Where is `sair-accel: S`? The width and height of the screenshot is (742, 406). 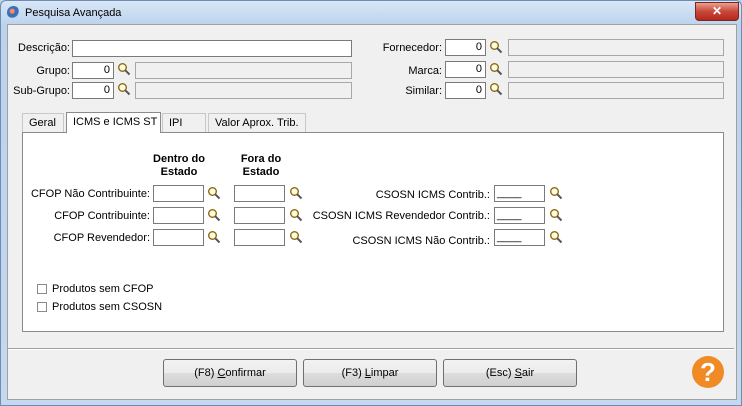 sair-accel: S is located at coordinates (518, 373).